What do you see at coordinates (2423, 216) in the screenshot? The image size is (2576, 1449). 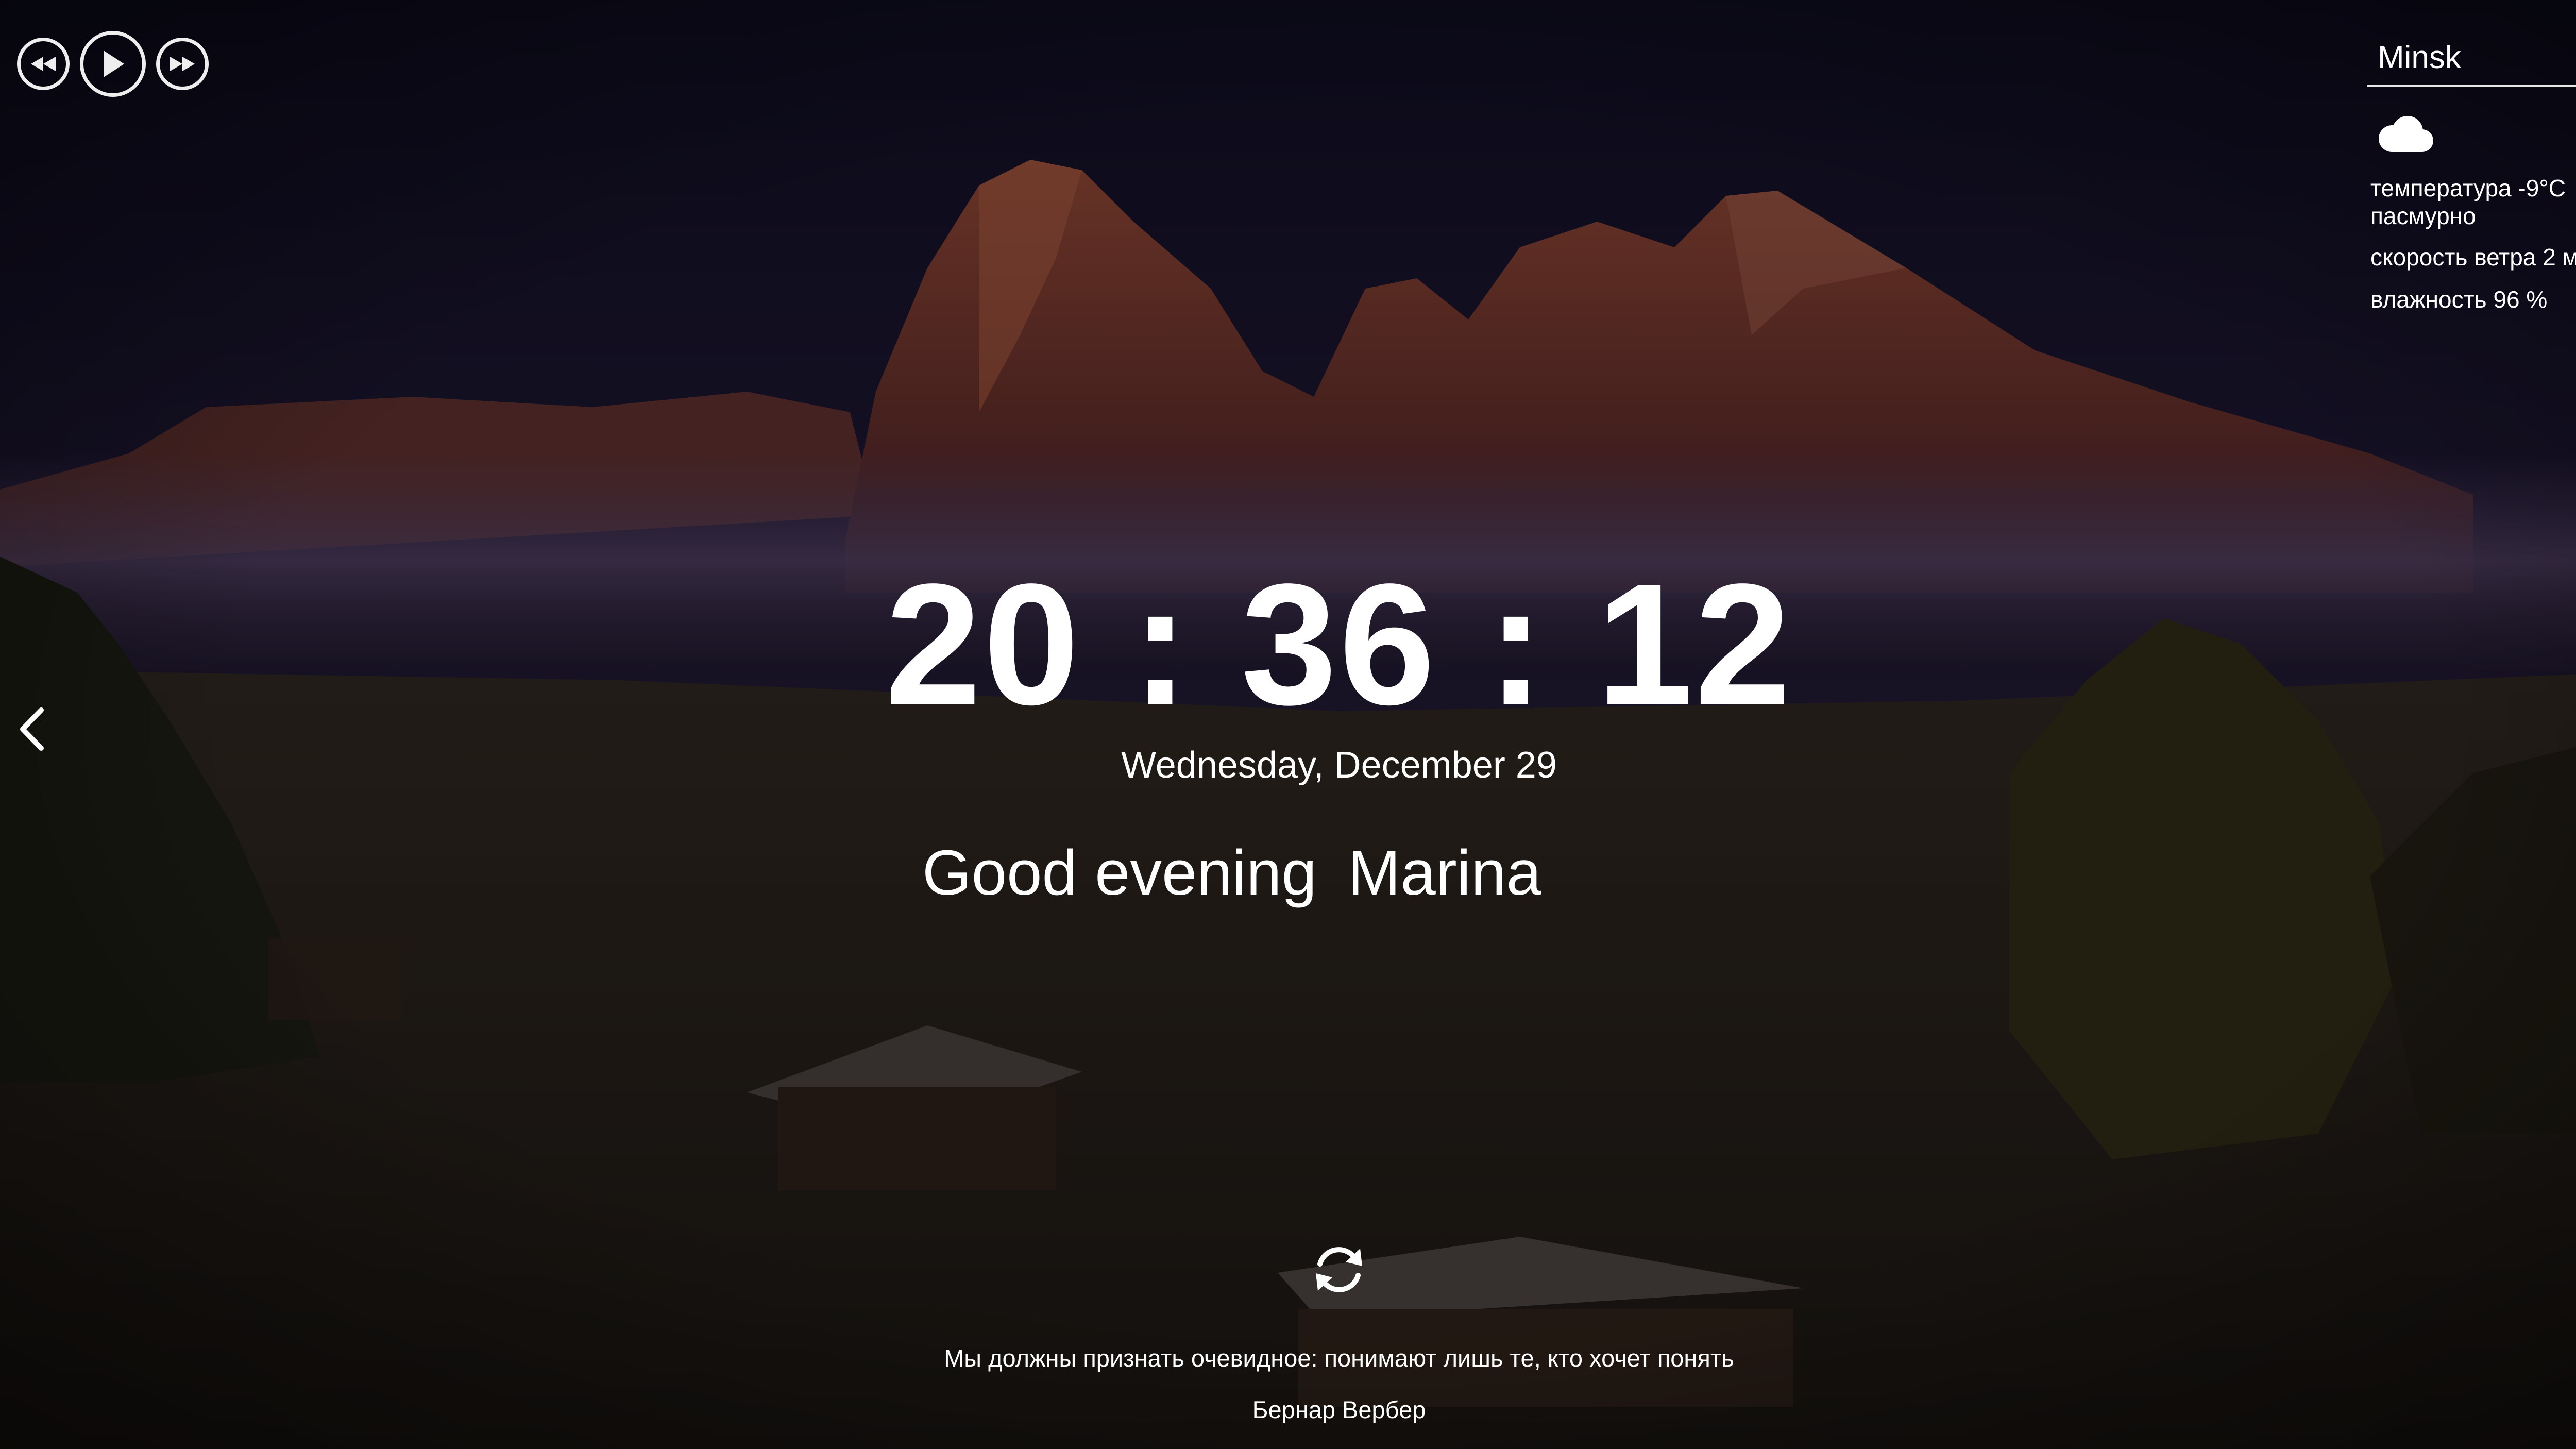 I see `weather-description: пасмурно` at bounding box center [2423, 216].